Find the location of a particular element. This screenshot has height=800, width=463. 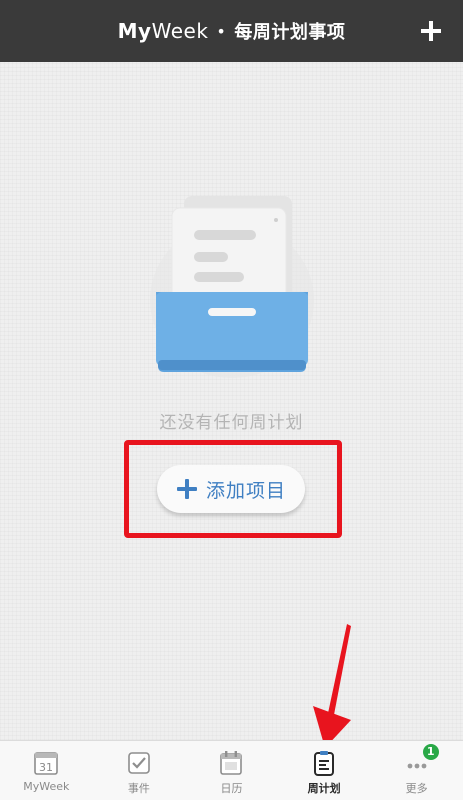

tab-label-calendar: 日历 is located at coordinates (231, 788).